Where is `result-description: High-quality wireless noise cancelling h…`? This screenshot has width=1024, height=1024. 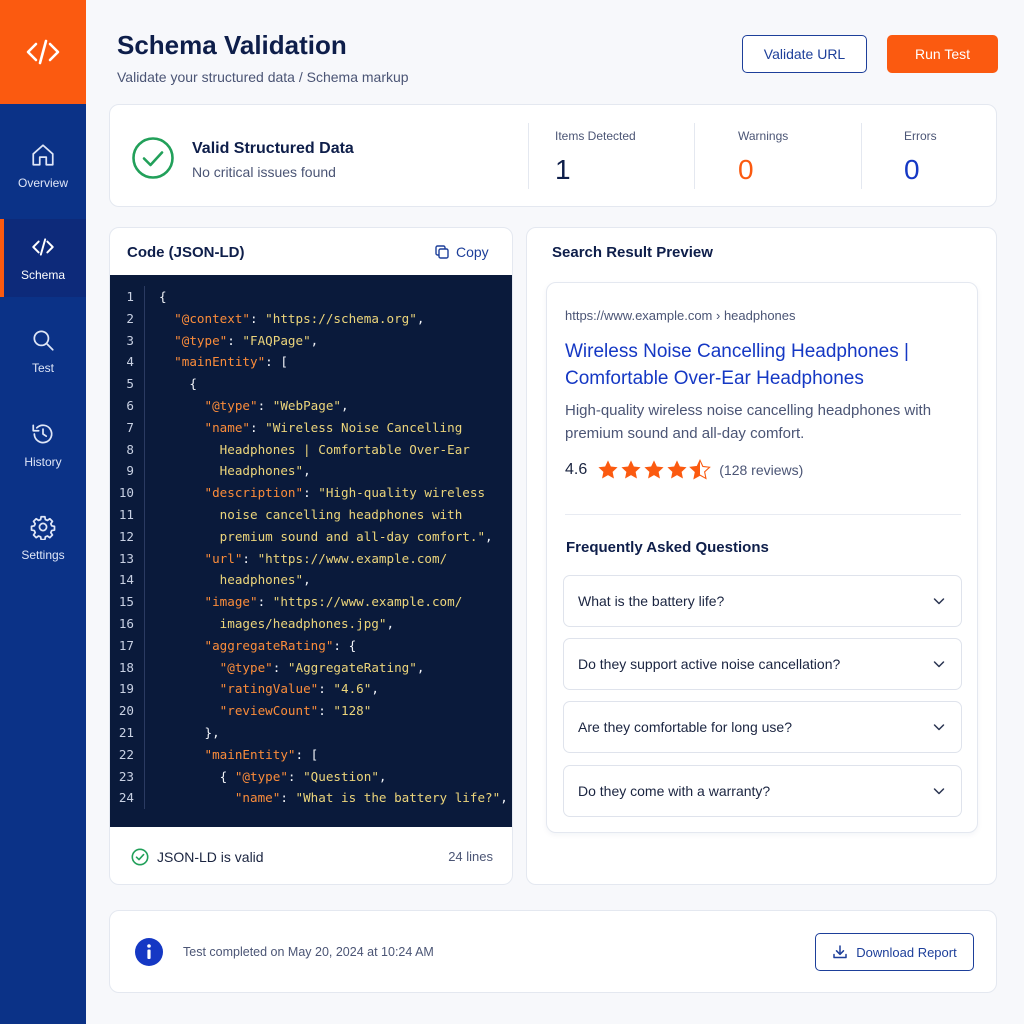
result-description: High-quality wireless noise cancelling h… is located at coordinates (748, 422).